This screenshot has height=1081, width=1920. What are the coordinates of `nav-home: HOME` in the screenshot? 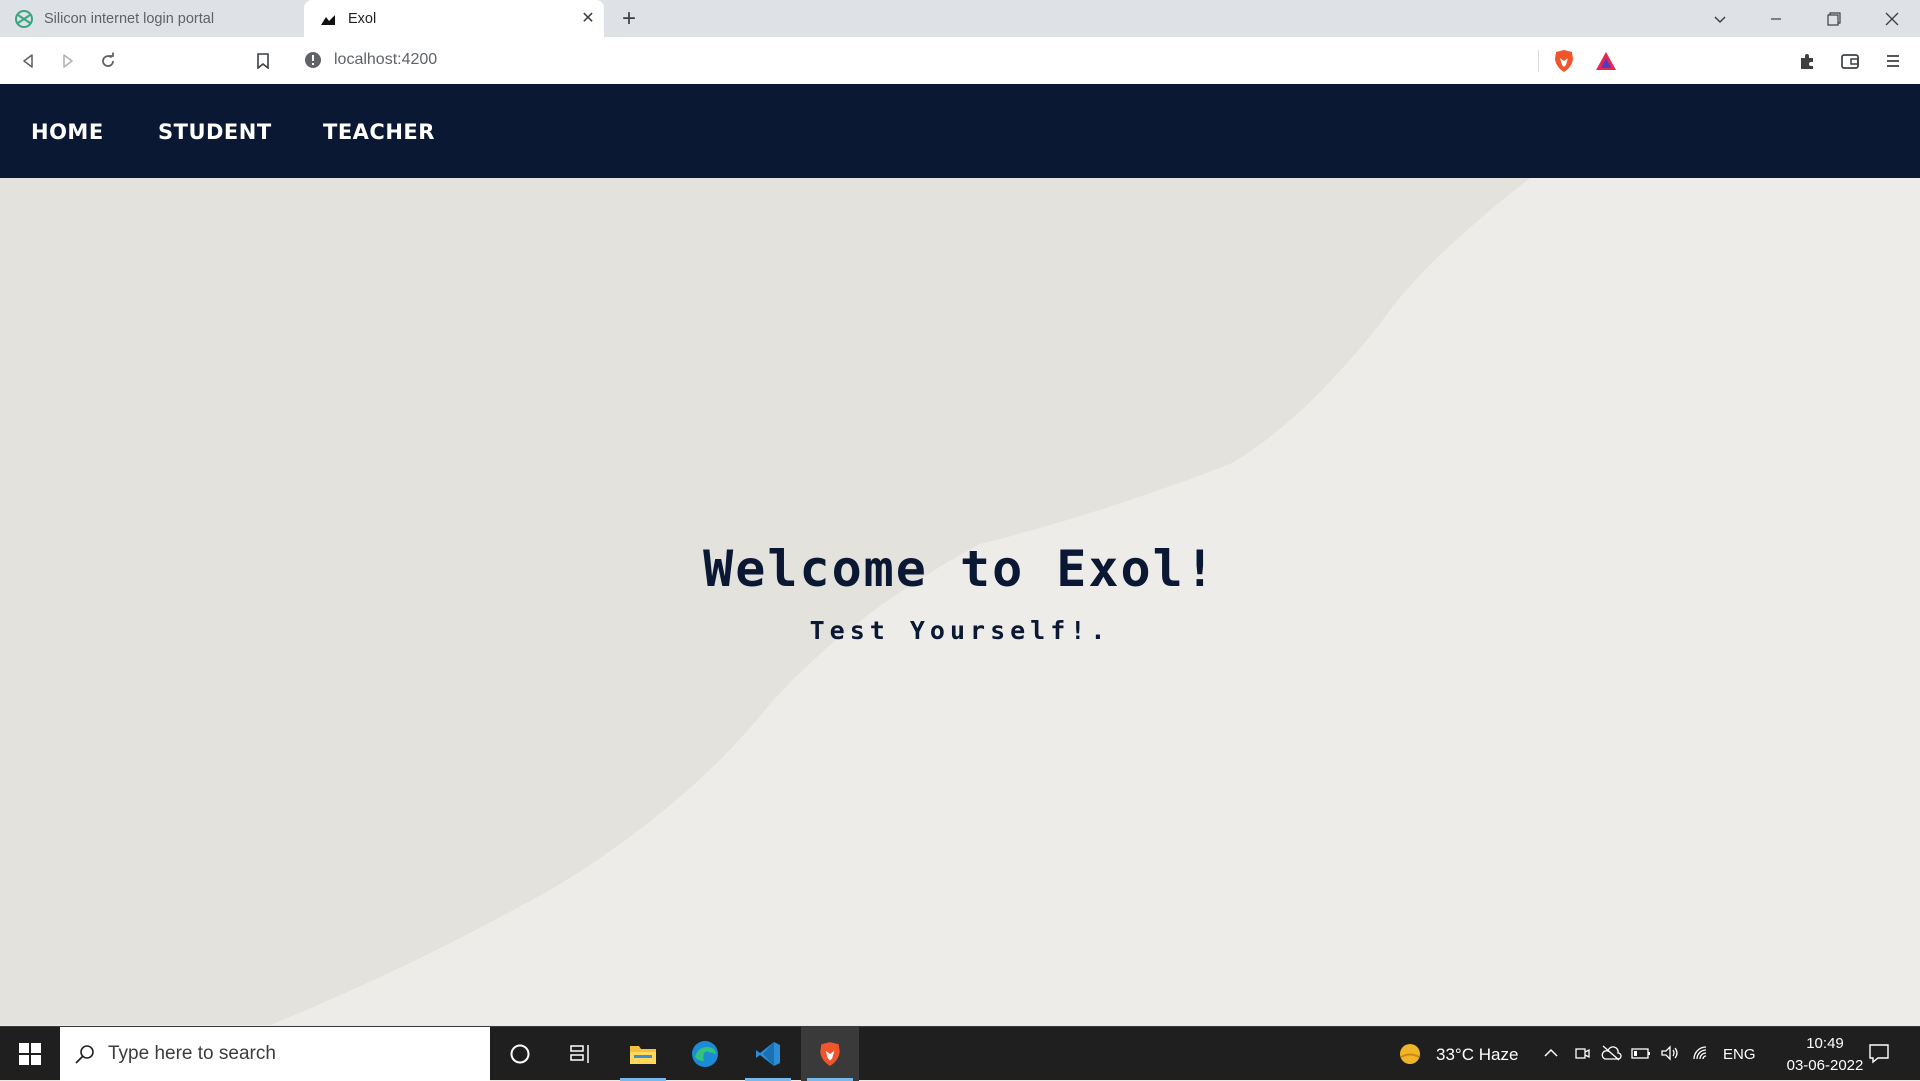 It's located at (67, 132).